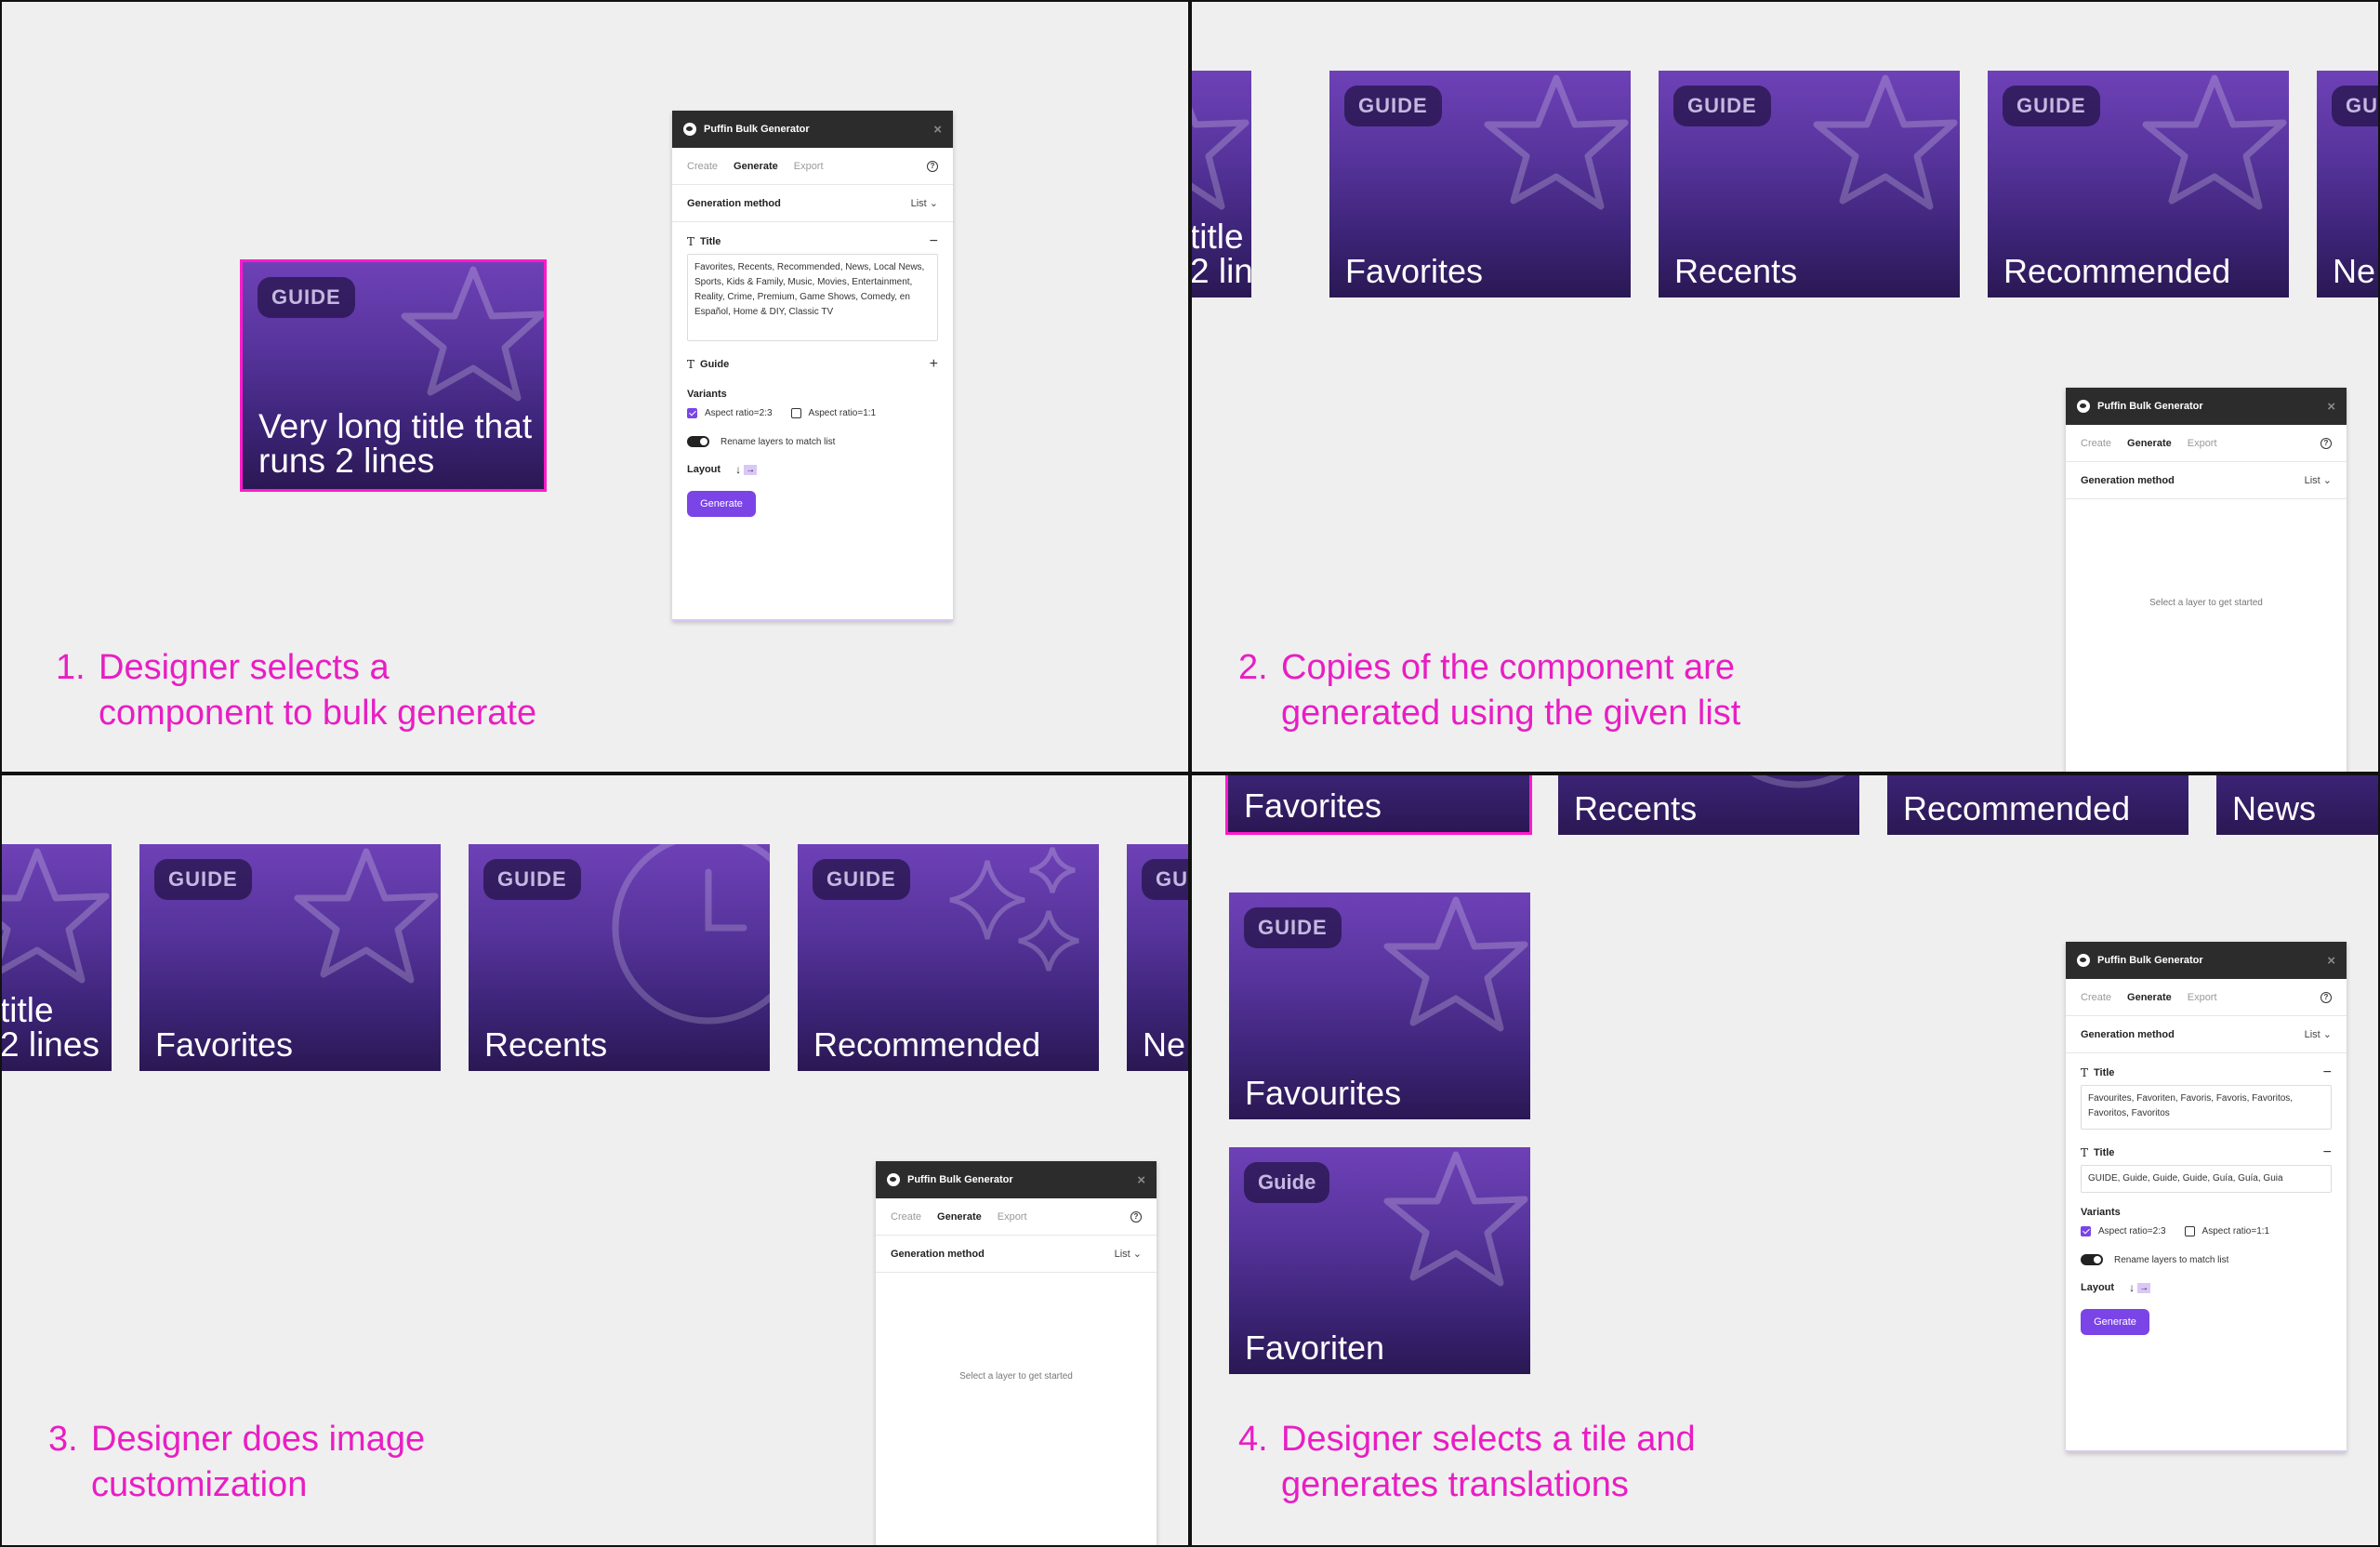  What do you see at coordinates (2138, 184) in the screenshot?
I see `generated-tile: GUIDE Recommended` at bounding box center [2138, 184].